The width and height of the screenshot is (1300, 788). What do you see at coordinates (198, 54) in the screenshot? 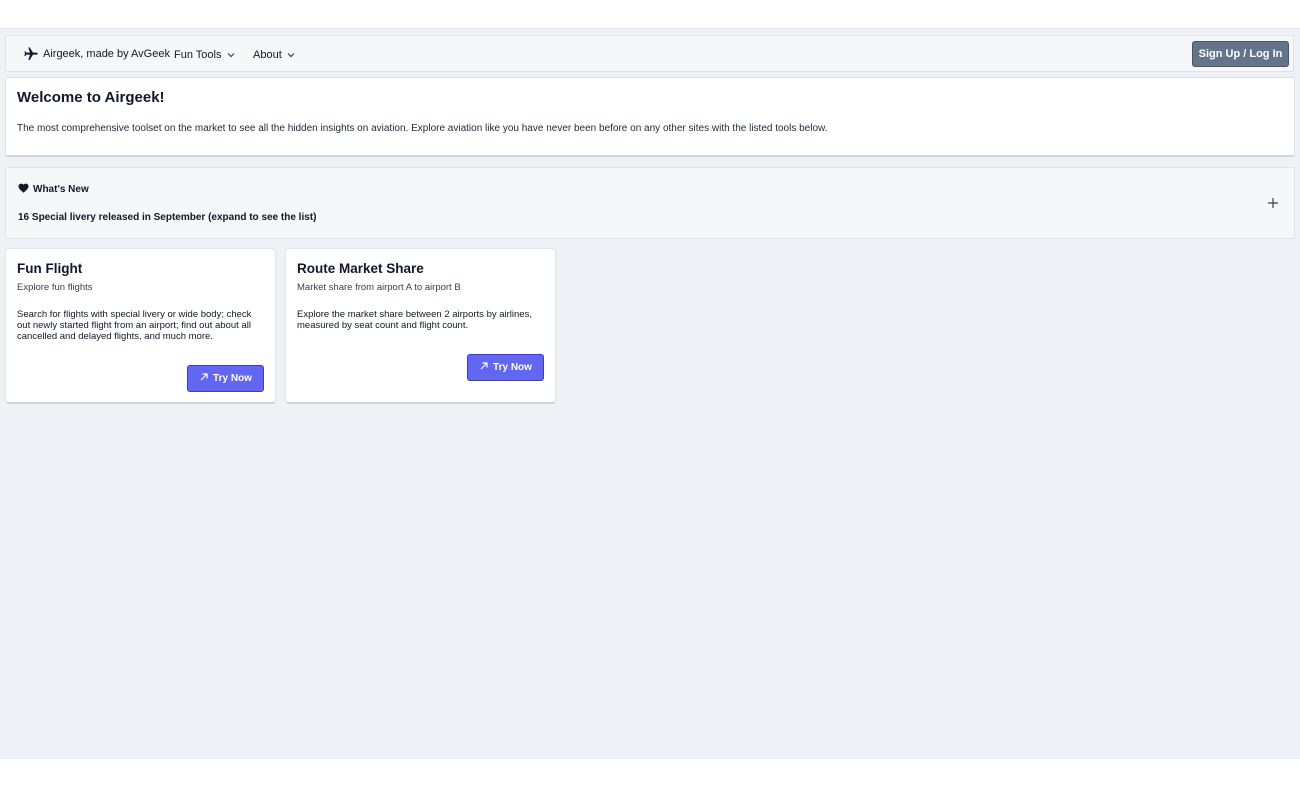
I see `fun-tools-label: Fun Tools` at bounding box center [198, 54].